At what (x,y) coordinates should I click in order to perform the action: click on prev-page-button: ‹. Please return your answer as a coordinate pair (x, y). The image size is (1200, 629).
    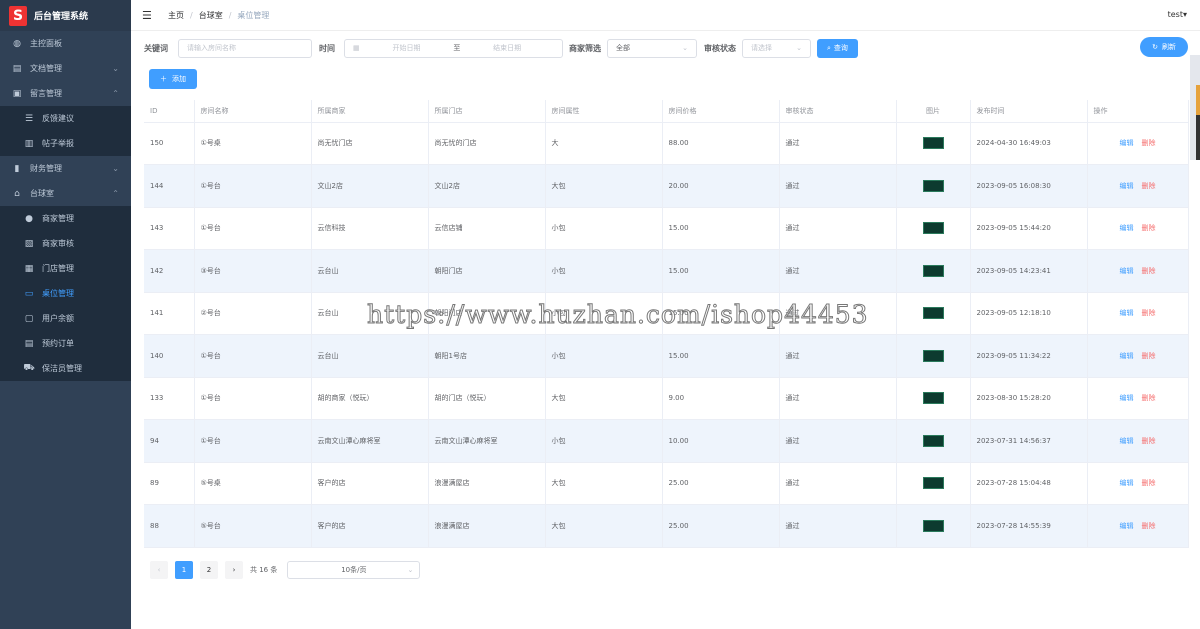
    Looking at the image, I should click on (159, 570).